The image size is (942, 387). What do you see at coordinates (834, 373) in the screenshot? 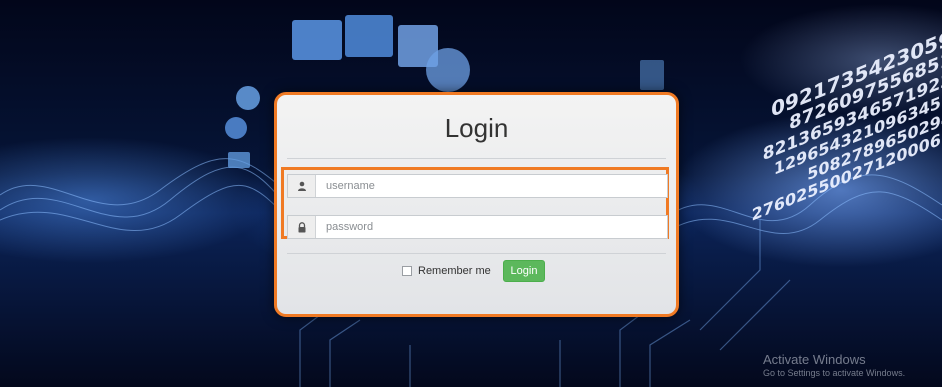
I see `watermark-subtitle: Go to Settings to activate Windows.` at bounding box center [834, 373].